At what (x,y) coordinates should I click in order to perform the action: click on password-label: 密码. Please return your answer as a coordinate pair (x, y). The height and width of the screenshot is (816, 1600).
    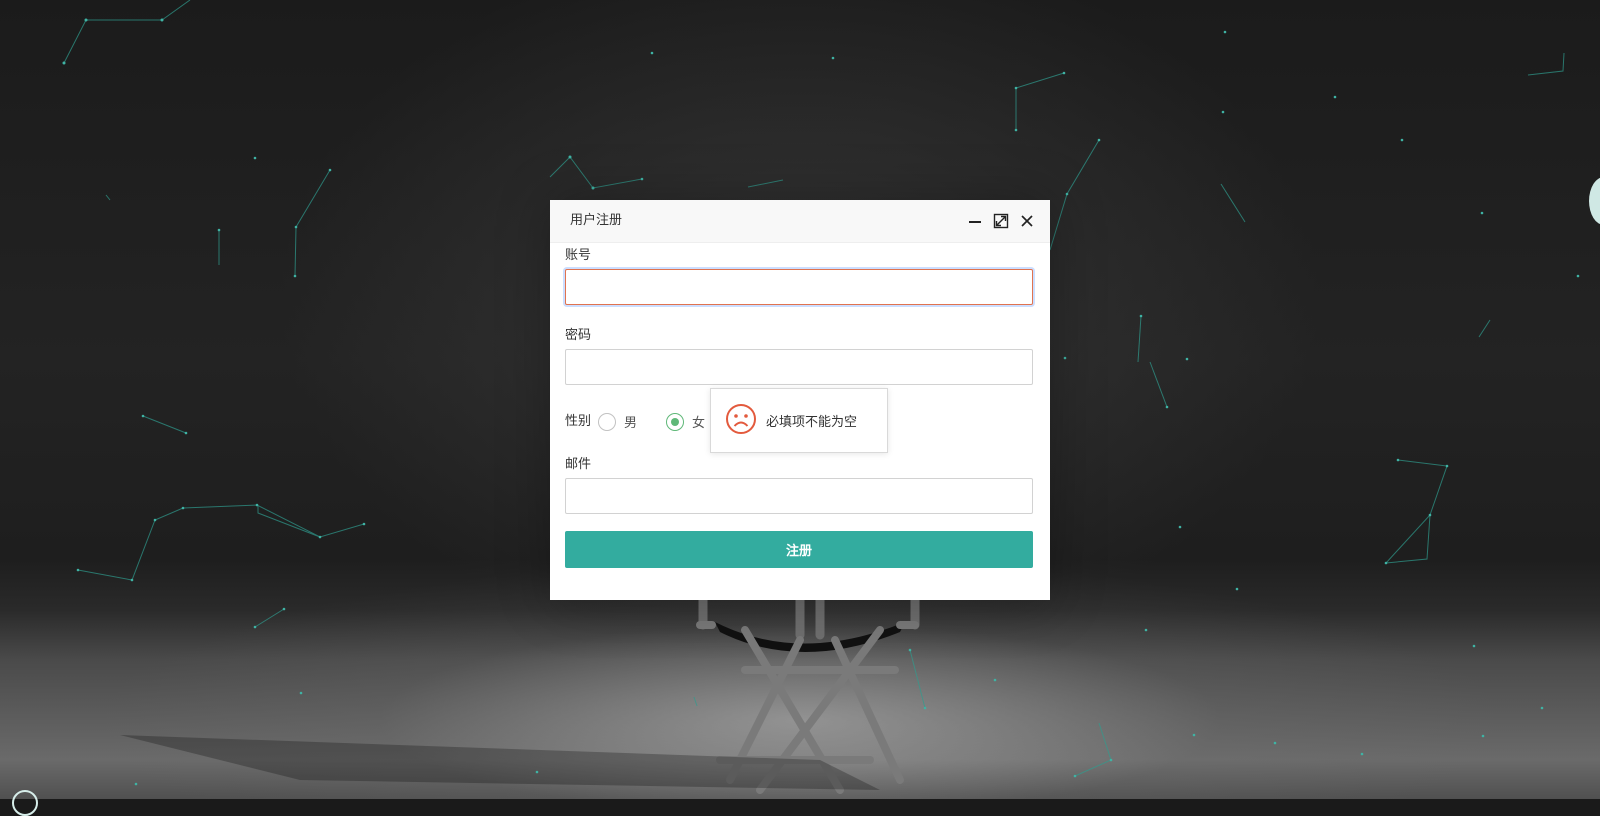
    Looking at the image, I should click on (578, 335).